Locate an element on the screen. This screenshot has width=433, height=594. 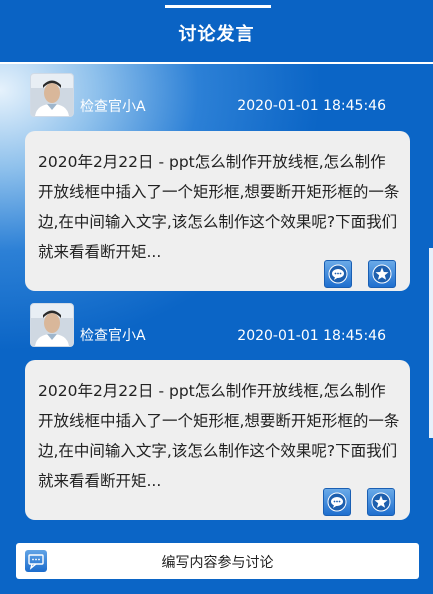
compose-bar: 编写内容参与讨论 is located at coordinates (217, 561).